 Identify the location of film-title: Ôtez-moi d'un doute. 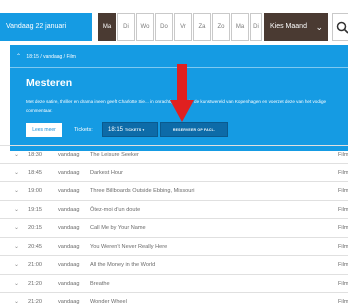
(115, 209).